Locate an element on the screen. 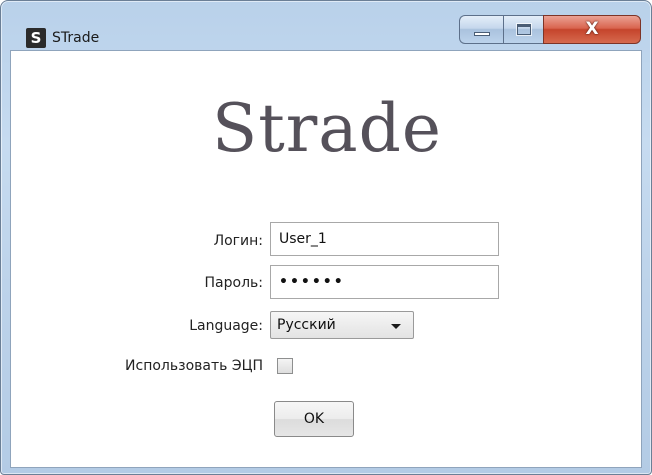 The width and height of the screenshot is (652, 475). close-icon: X is located at coordinates (592, 29).